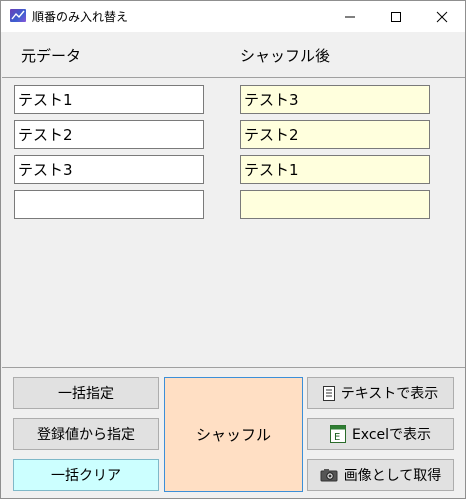 The width and height of the screenshot is (466, 499). Describe the element at coordinates (392, 476) in the screenshot. I see `save-as-image-label: 画像として取得` at that location.